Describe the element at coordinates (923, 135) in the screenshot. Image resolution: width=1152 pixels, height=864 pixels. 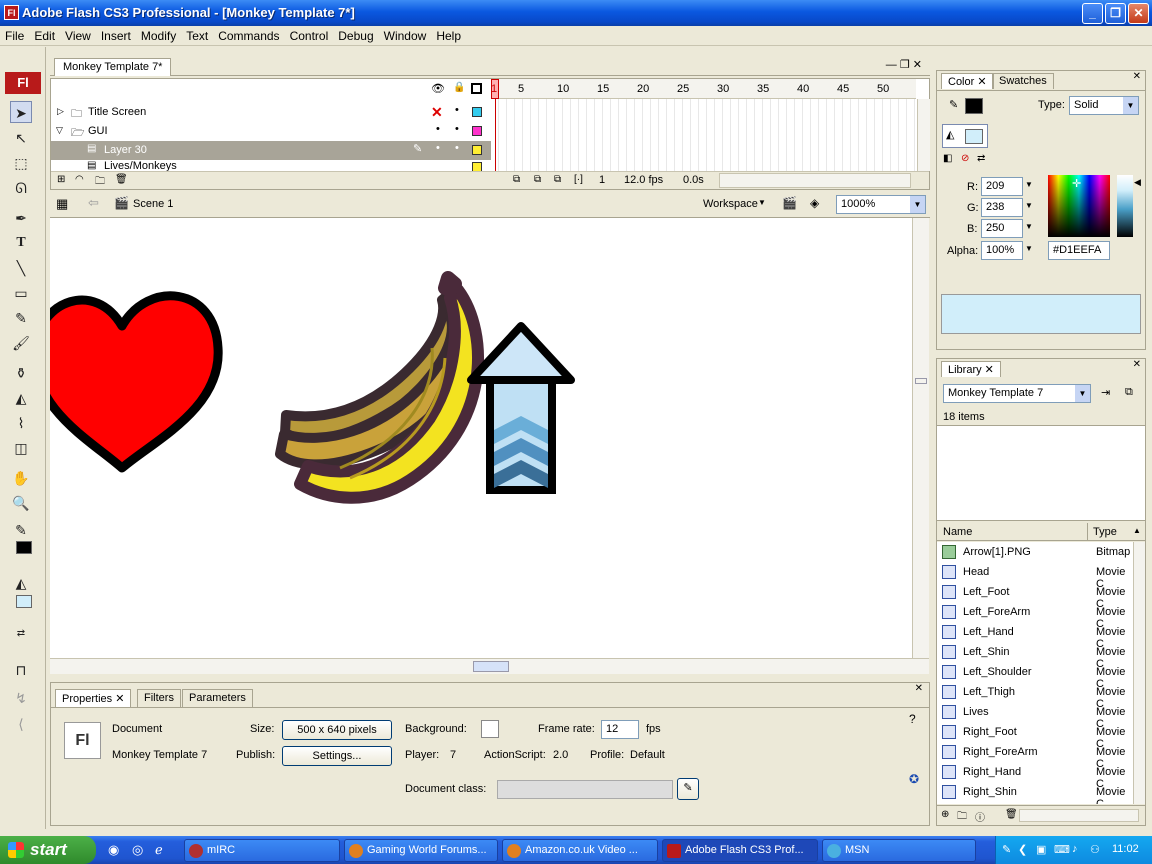
I see `timeline-vscroll` at that location.